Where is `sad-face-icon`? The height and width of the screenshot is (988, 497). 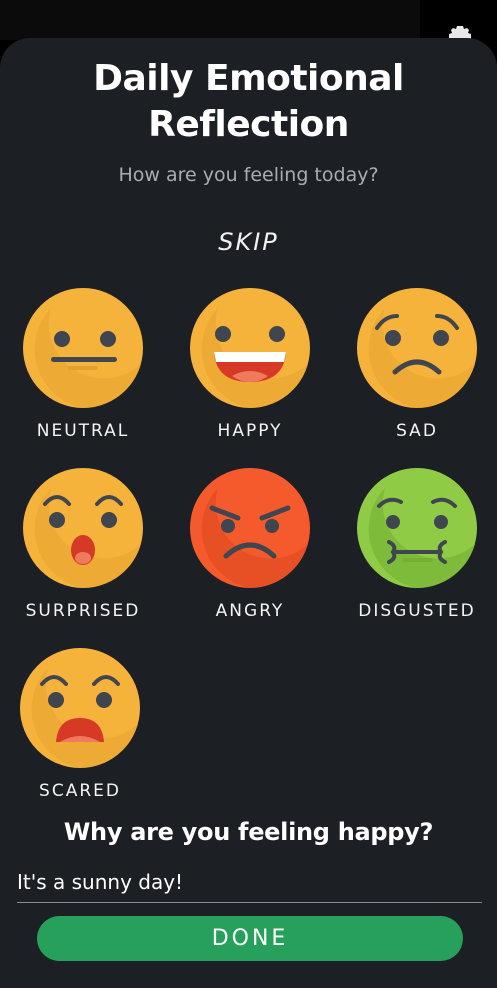 sad-face-icon is located at coordinates (417, 348).